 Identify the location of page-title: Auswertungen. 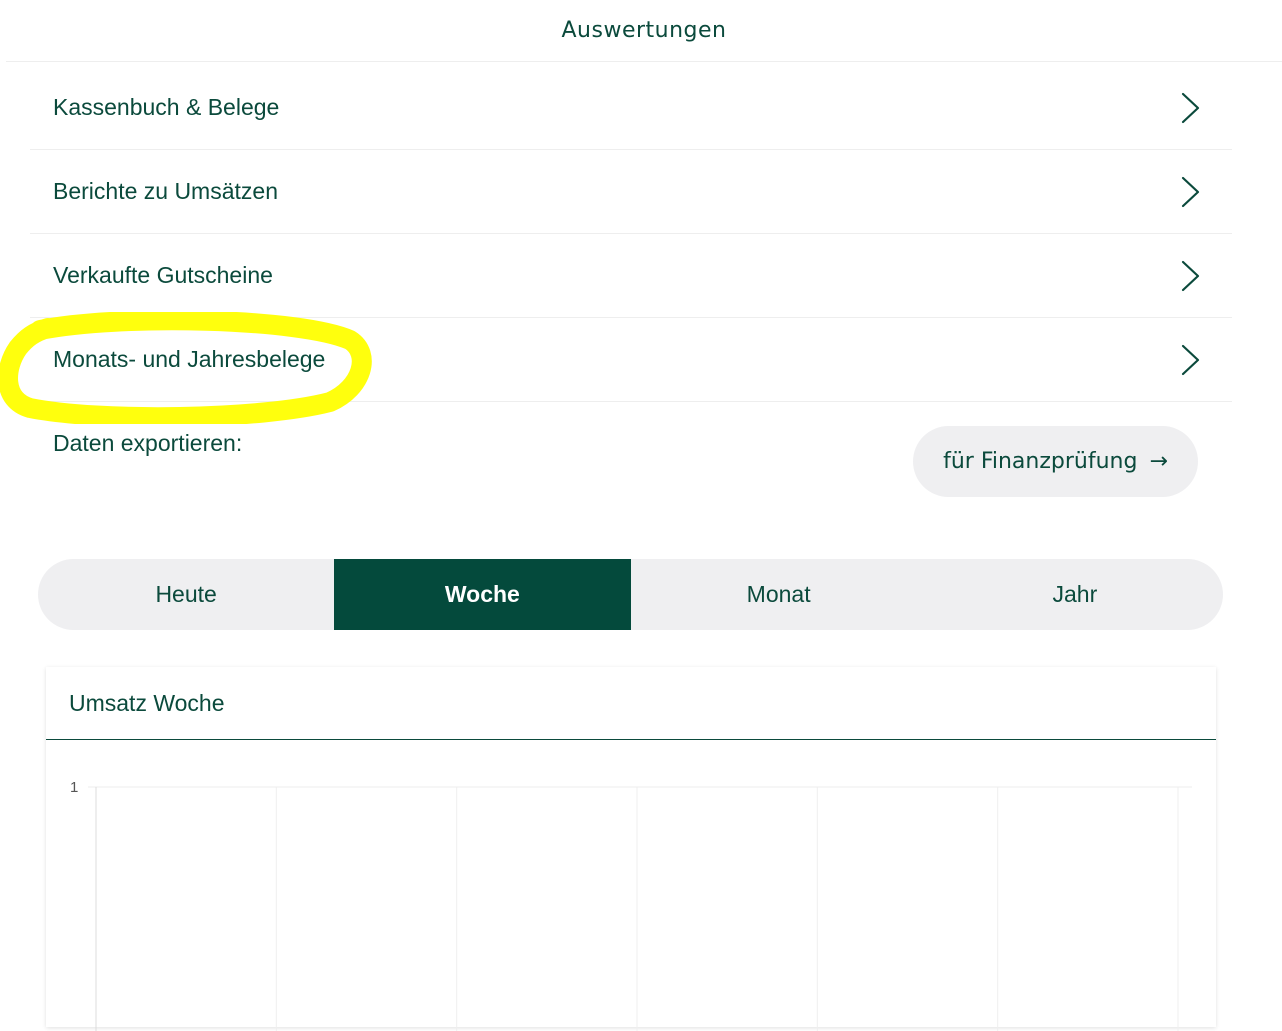
(644, 30).